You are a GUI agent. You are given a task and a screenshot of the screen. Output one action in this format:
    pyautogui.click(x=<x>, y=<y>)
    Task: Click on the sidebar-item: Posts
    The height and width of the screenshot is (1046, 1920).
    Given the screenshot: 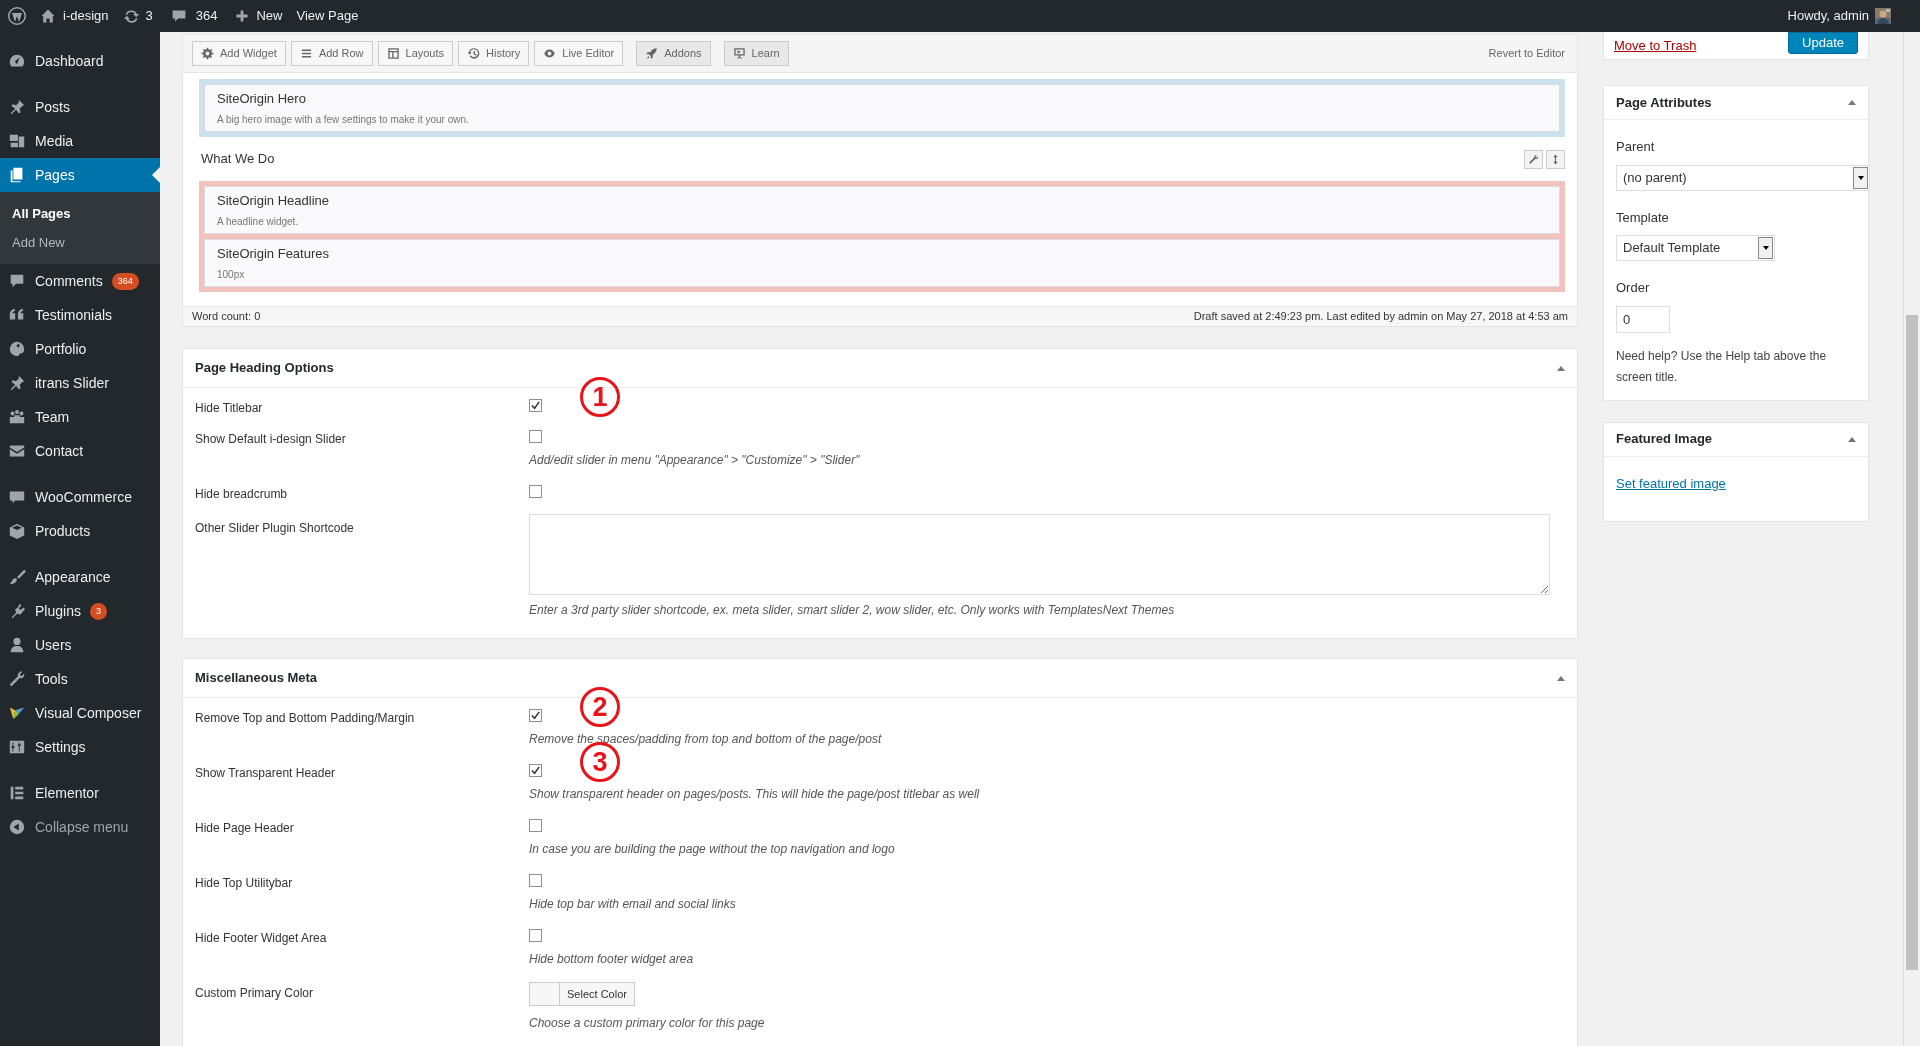 What is the action you would take?
    pyautogui.click(x=80, y=107)
    